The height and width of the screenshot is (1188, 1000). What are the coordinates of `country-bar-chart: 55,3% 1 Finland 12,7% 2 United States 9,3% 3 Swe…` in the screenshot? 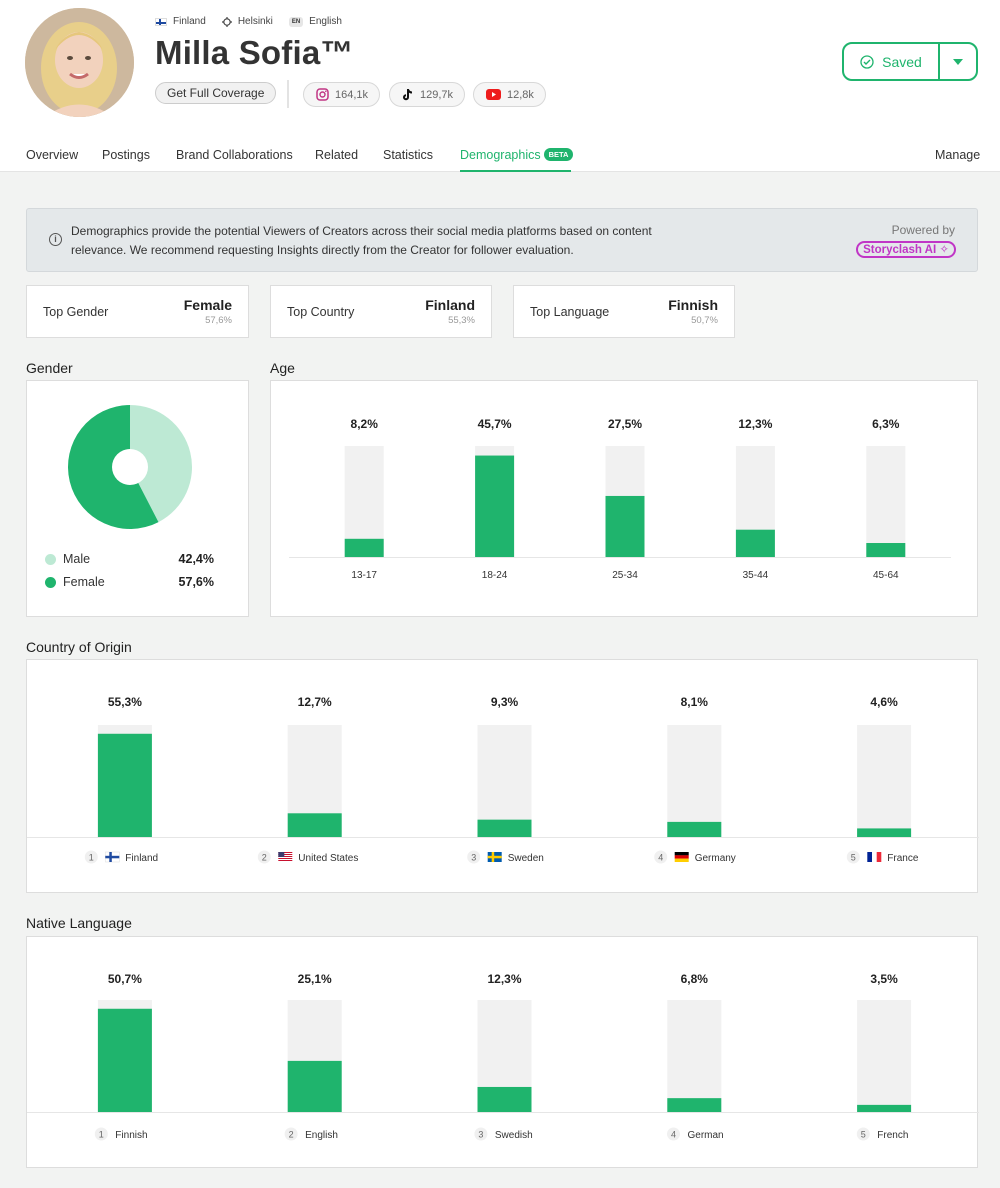 It's located at (499, 779).